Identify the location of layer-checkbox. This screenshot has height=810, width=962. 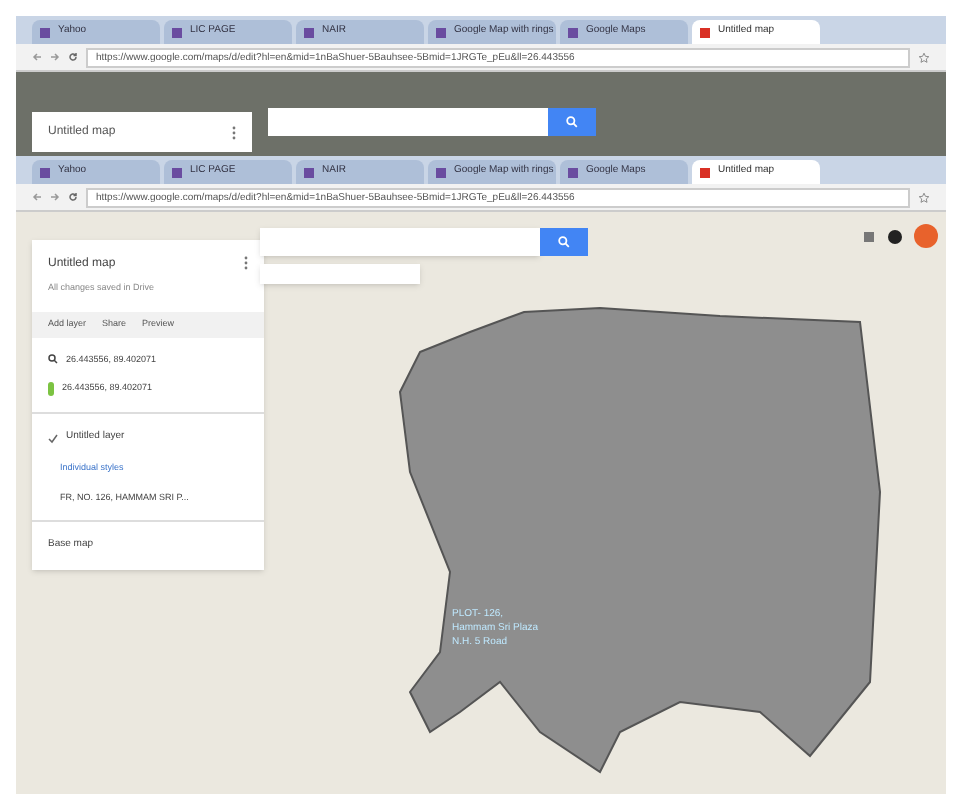
(53, 438).